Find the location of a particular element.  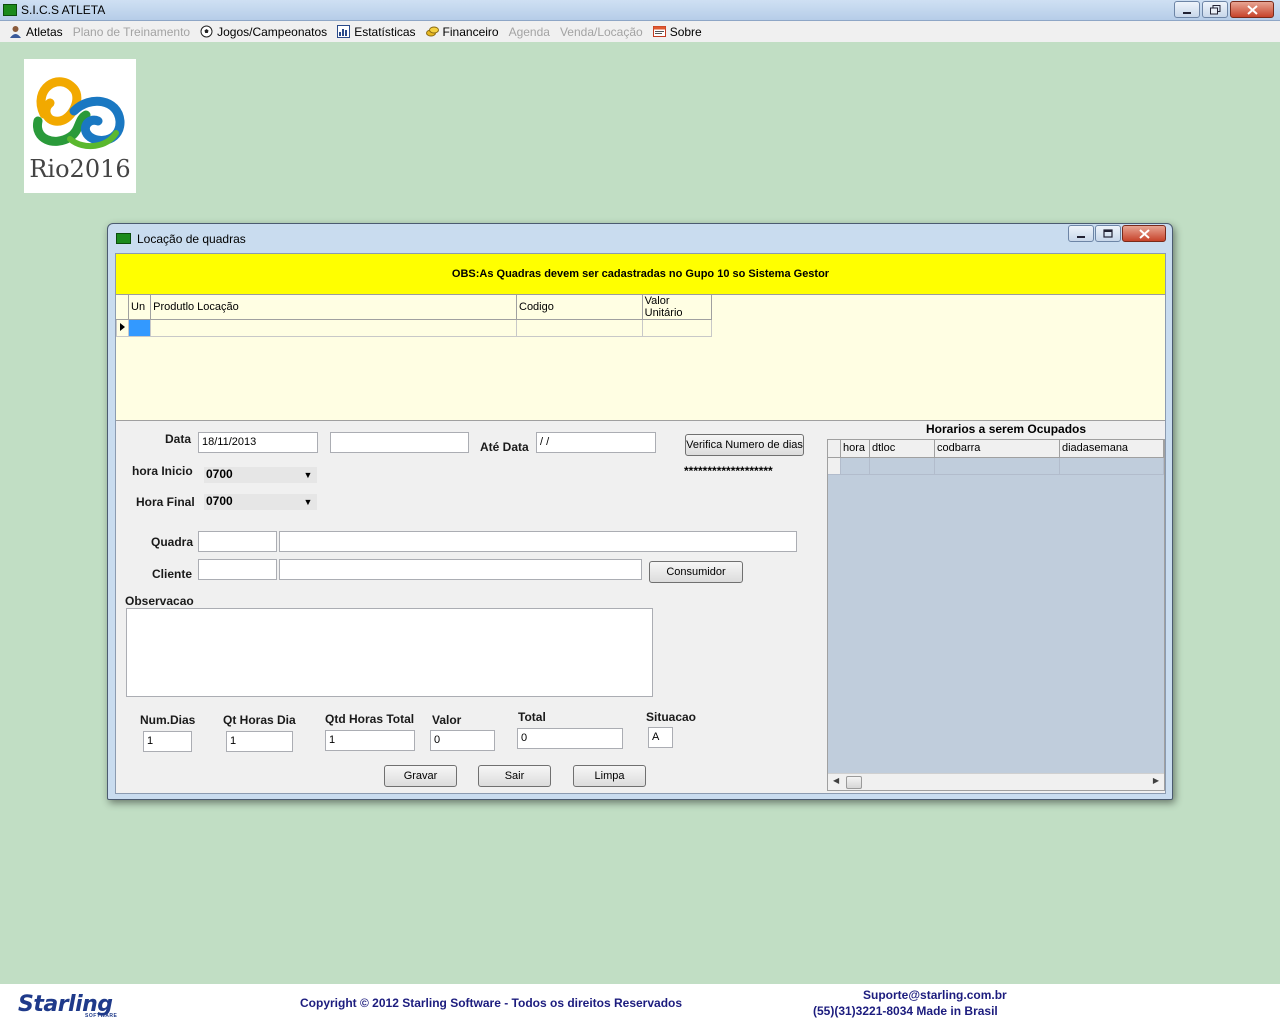

cell-un is located at coordinates (140, 328).